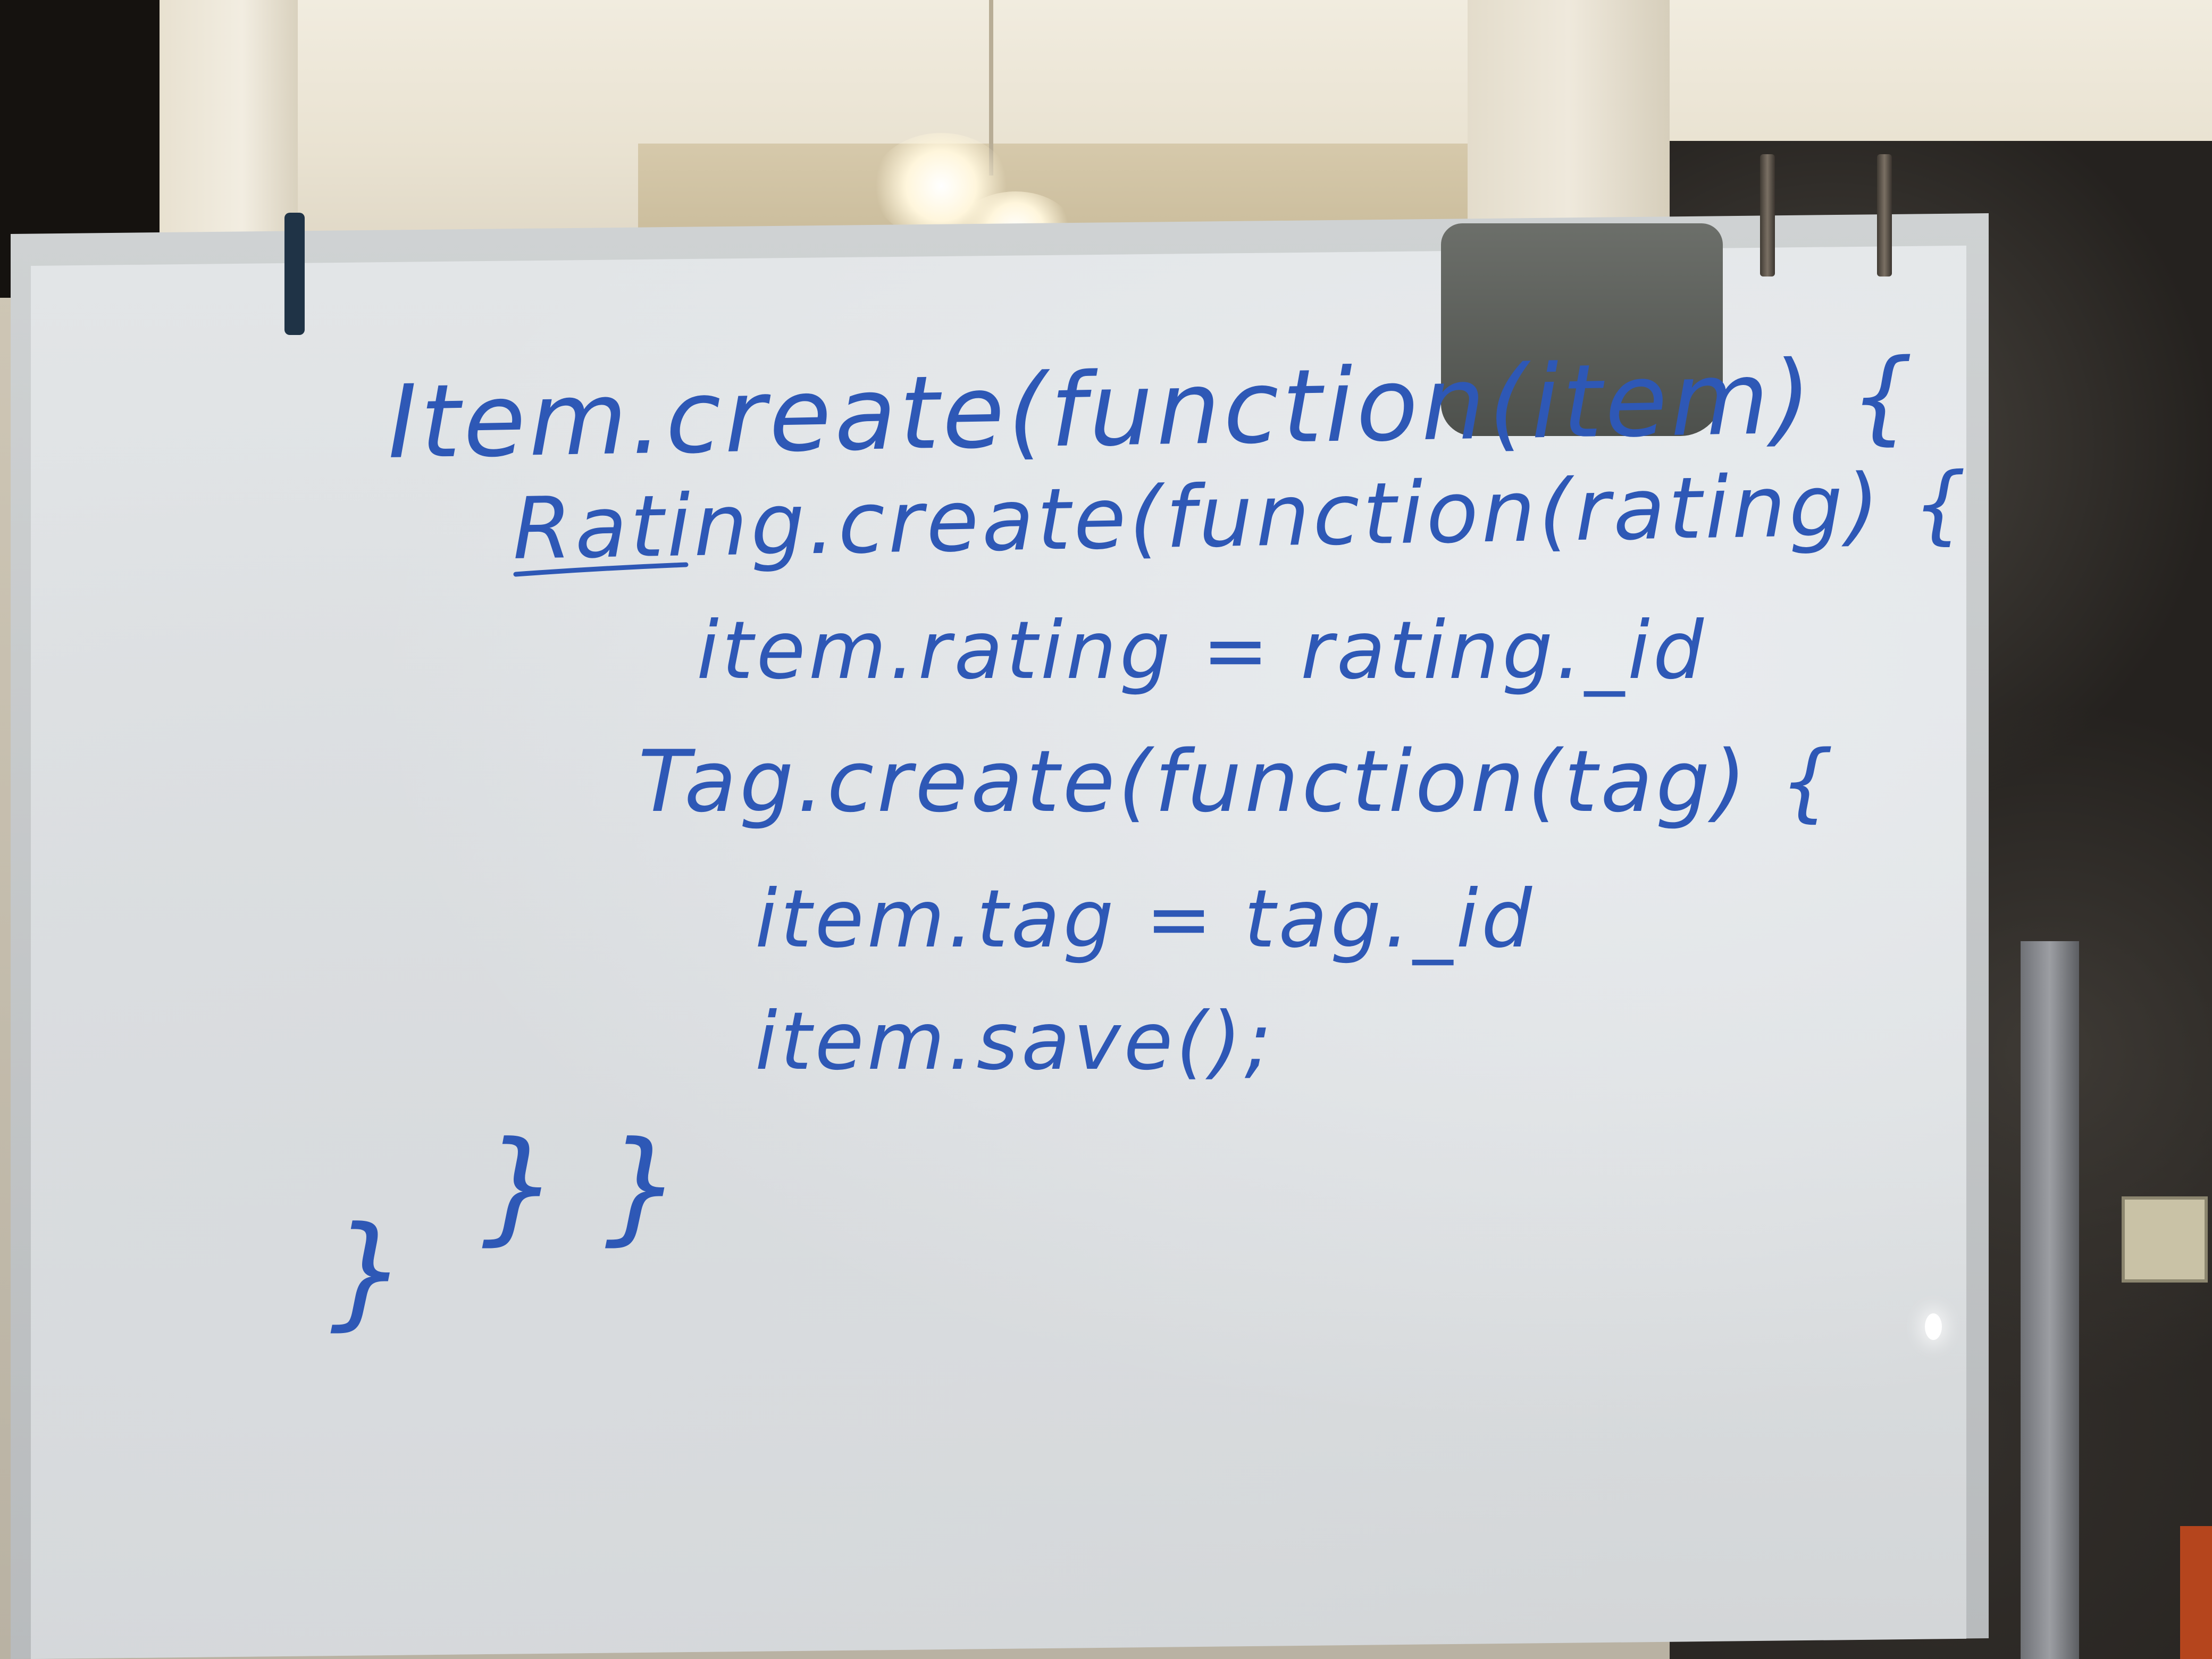  I want to click on code-line-5: item.tag = tag._id, so click(1145, 919).